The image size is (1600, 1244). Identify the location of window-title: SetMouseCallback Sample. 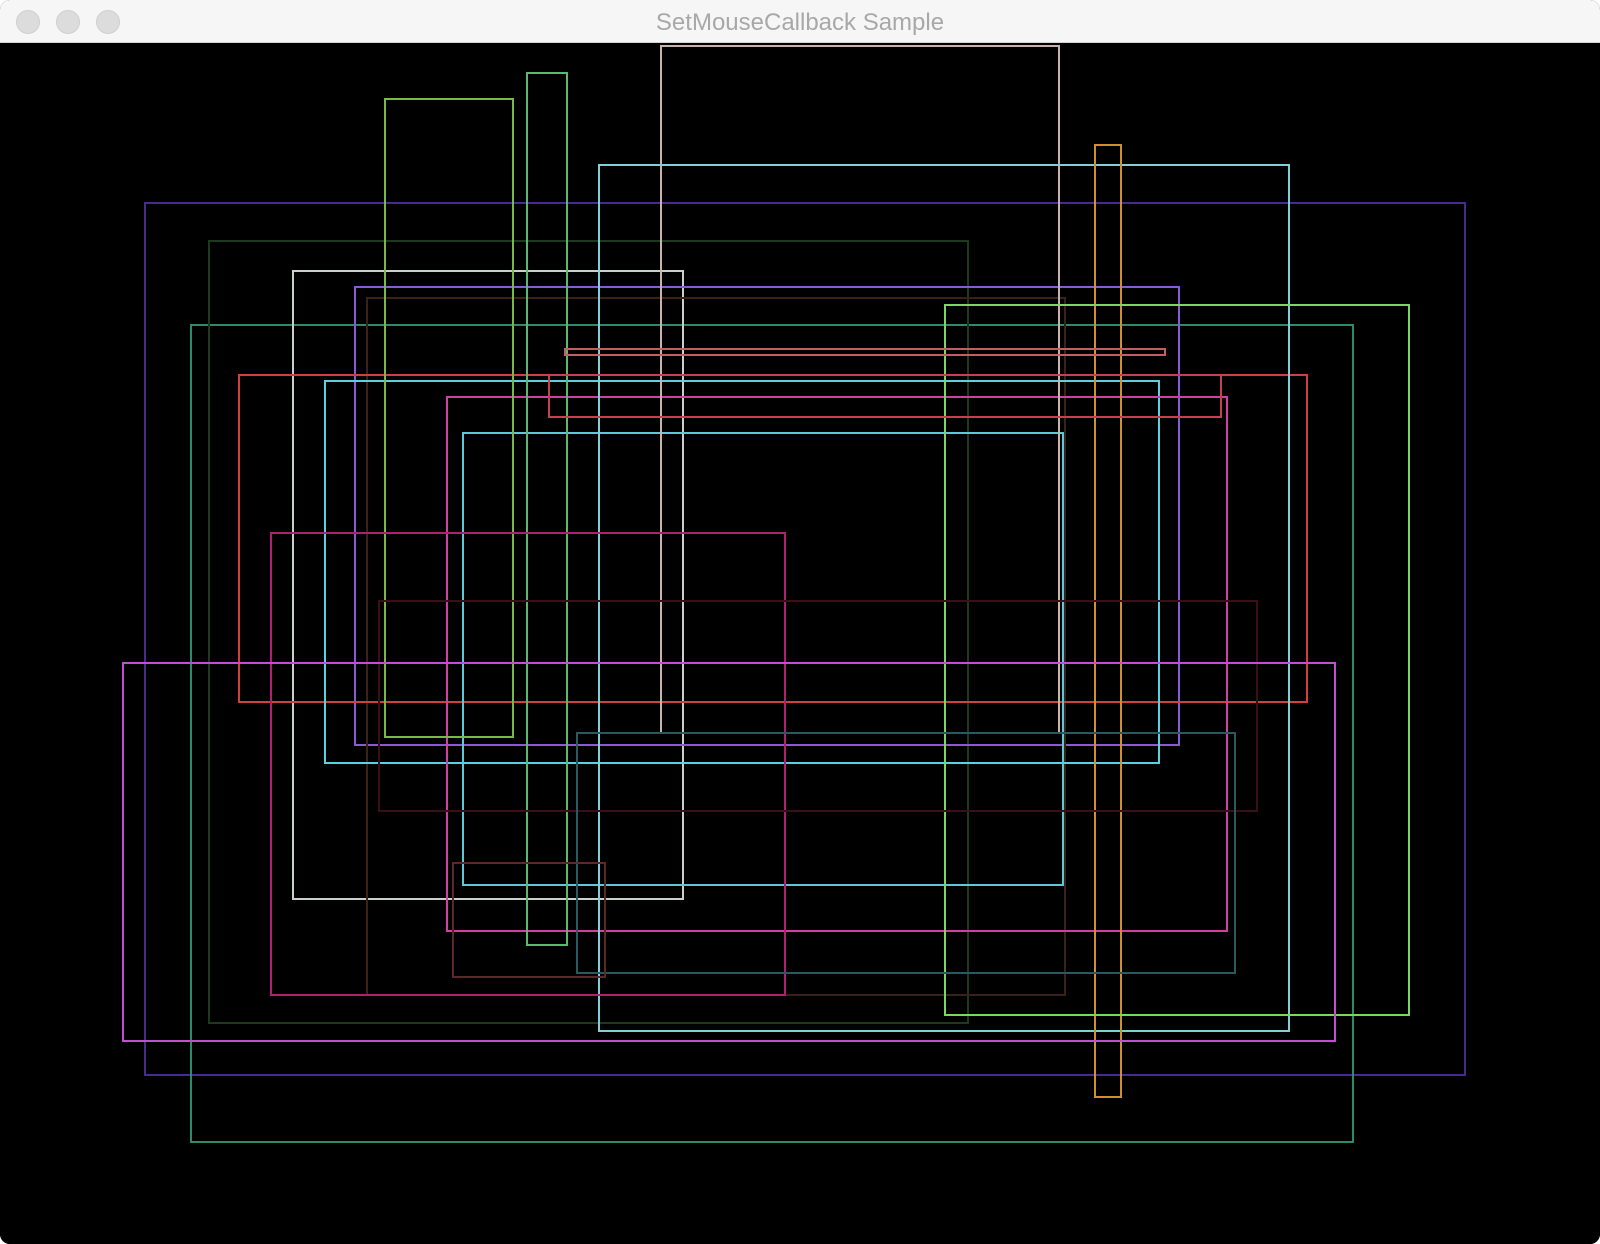
(800, 22).